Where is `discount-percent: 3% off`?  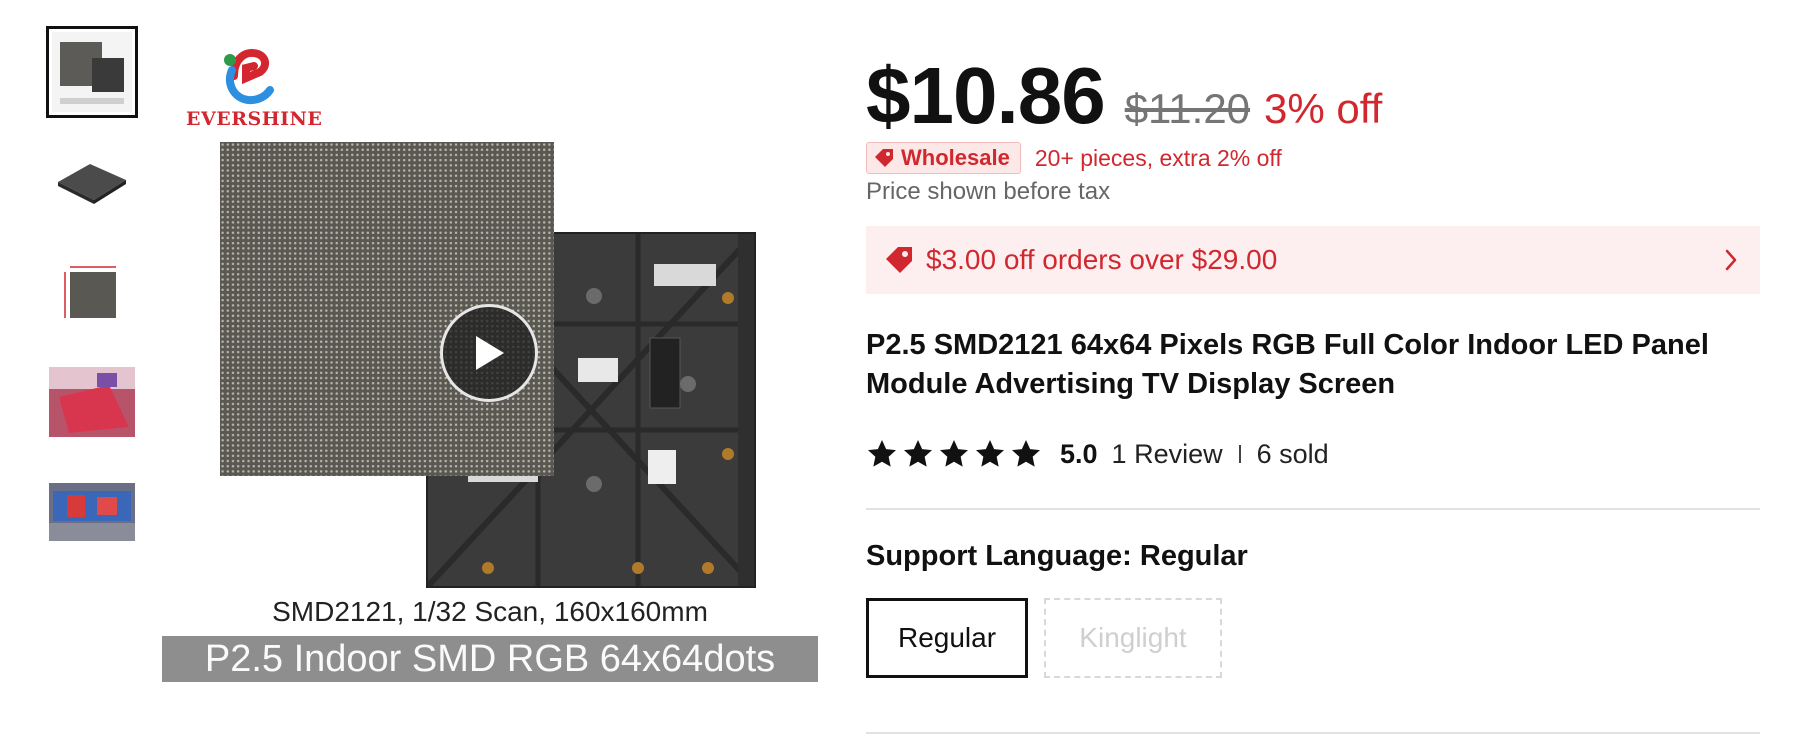
discount-percent: 3% off is located at coordinates (1323, 108).